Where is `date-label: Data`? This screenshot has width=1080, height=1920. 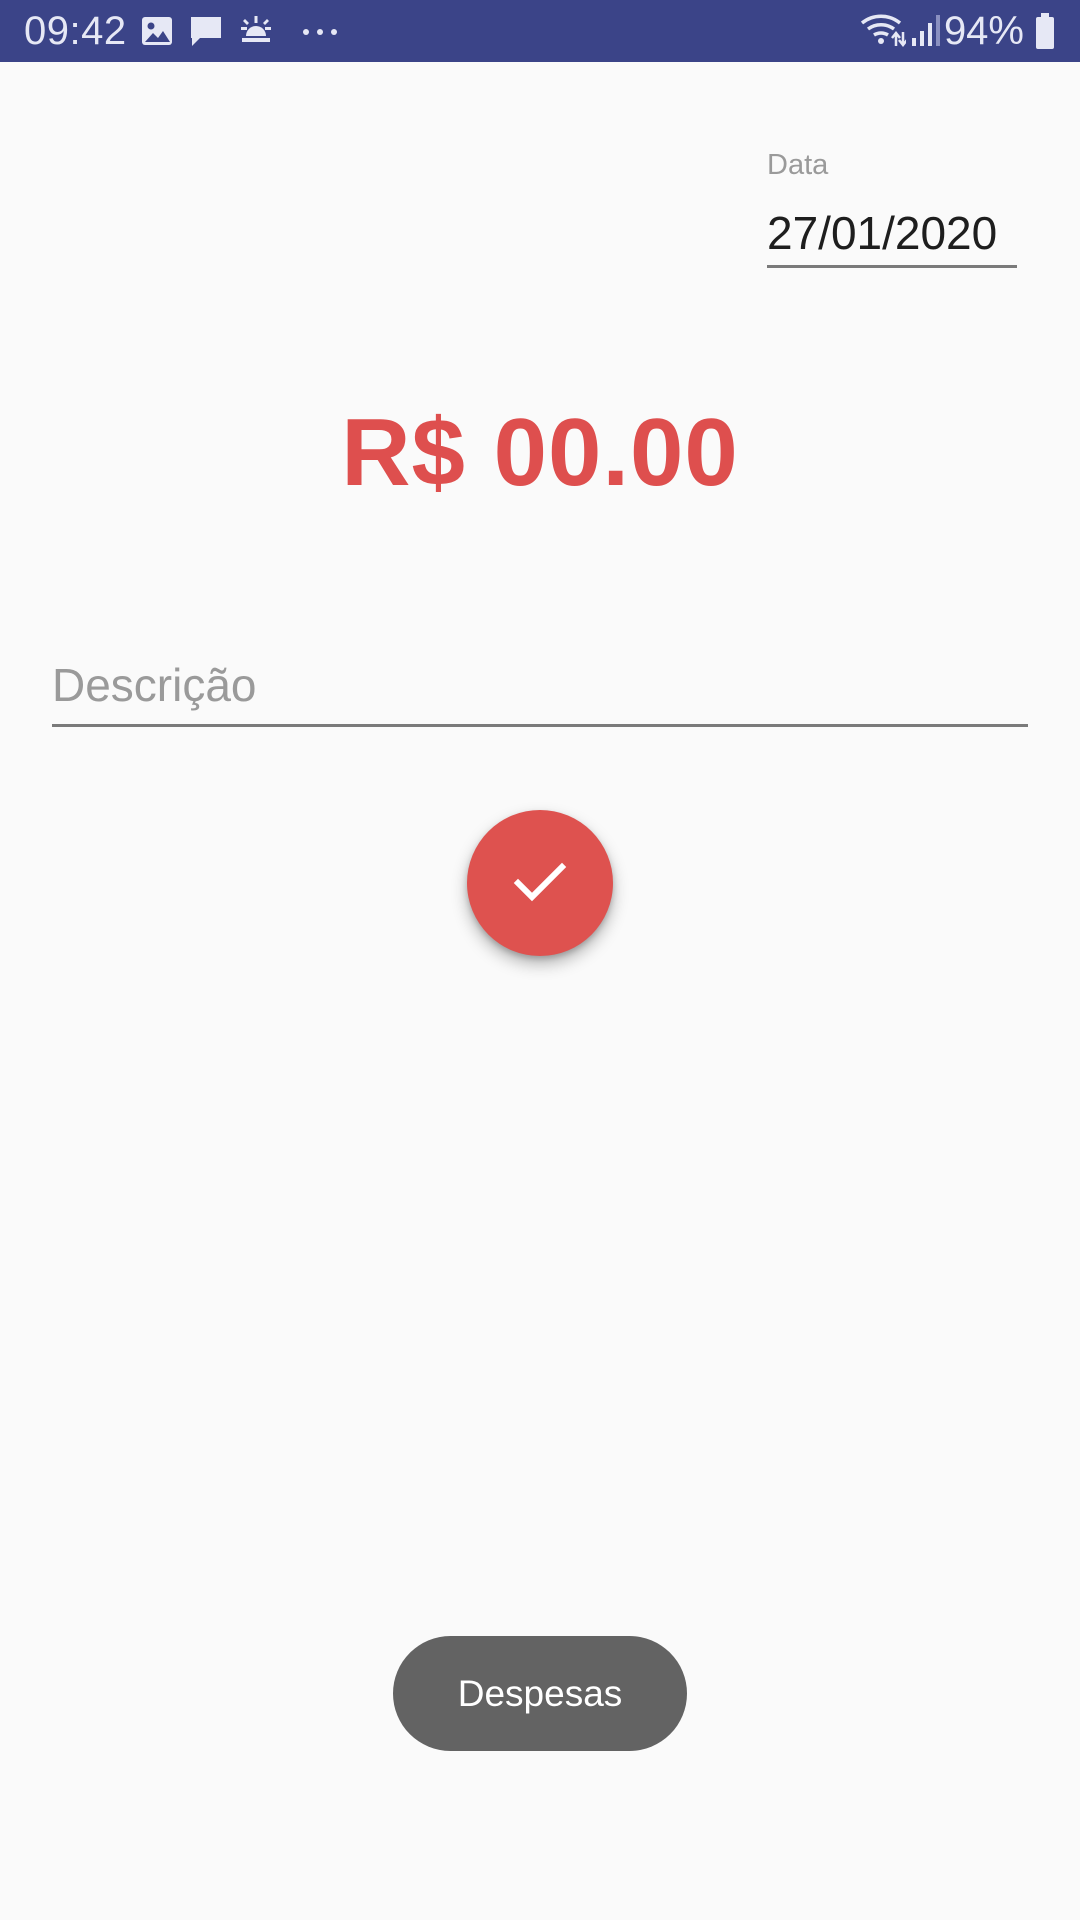
date-label: Data is located at coordinates (798, 165).